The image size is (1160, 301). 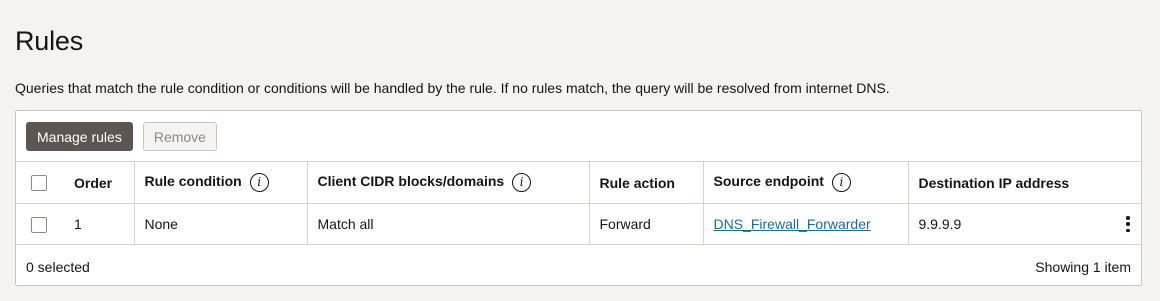 I want to click on column-header-rule-condition: Rule condition i, so click(x=220, y=182).